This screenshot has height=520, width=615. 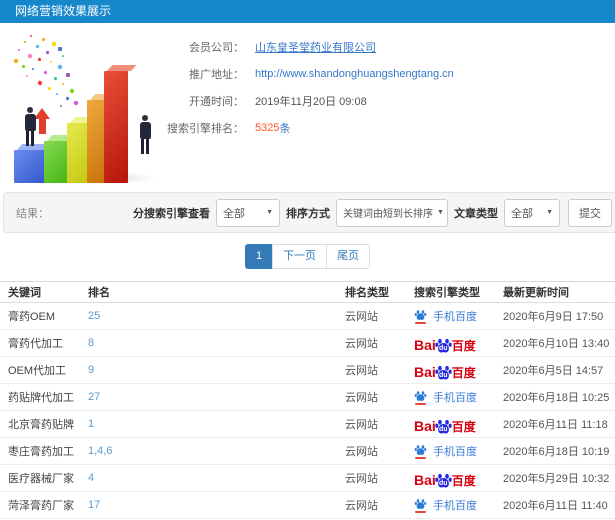 I want to click on engine-cell: 手机百度, so click(x=455, y=451).